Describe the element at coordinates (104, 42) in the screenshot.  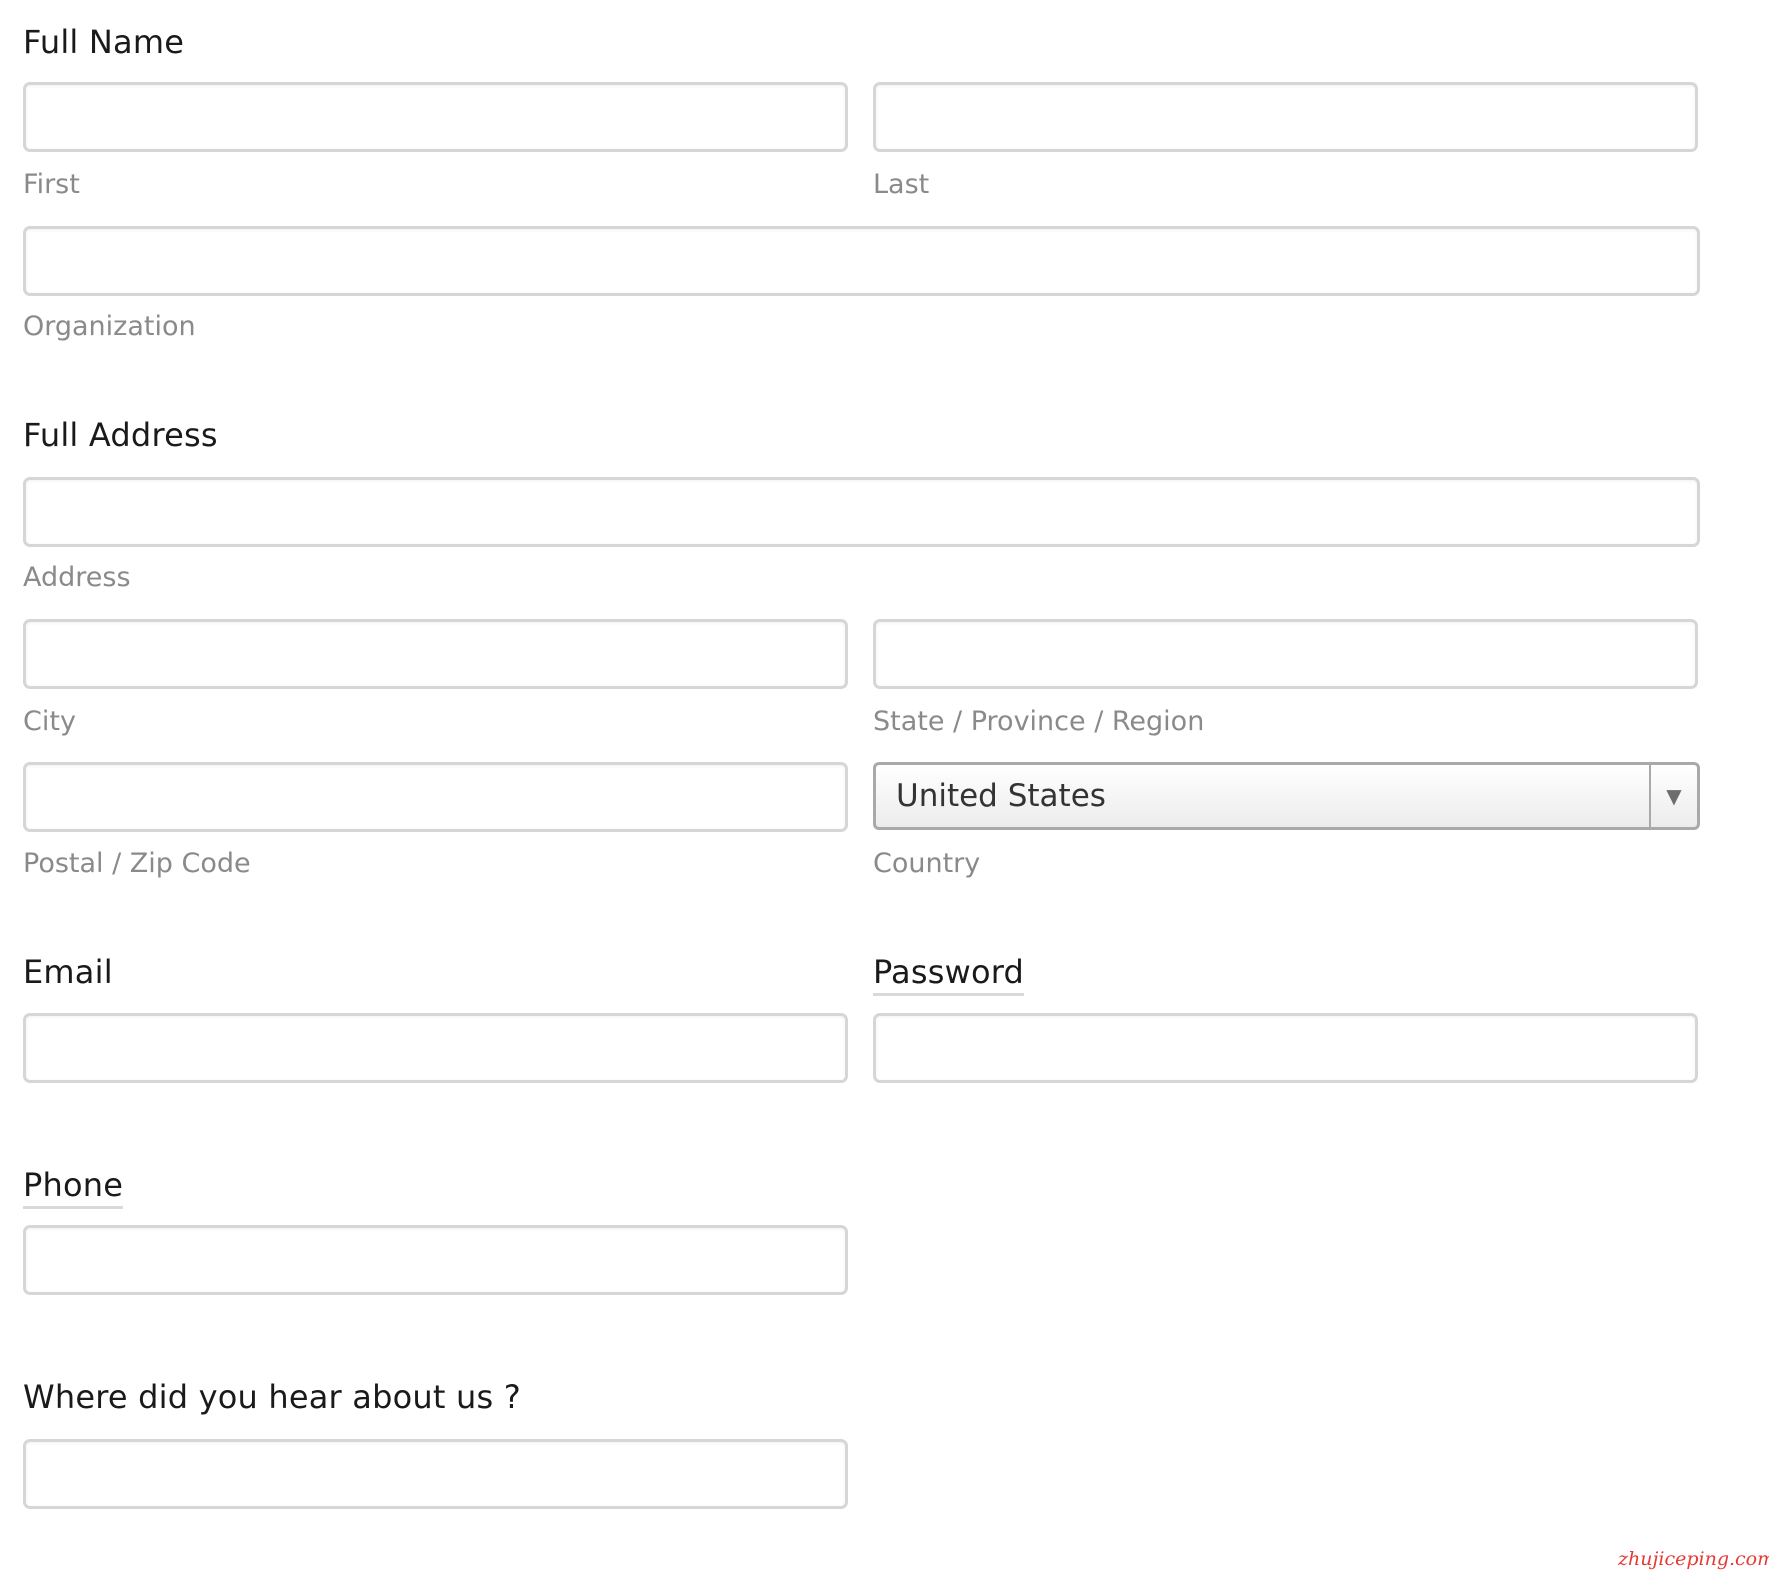
I see `full-name-heading: Full Name` at that location.